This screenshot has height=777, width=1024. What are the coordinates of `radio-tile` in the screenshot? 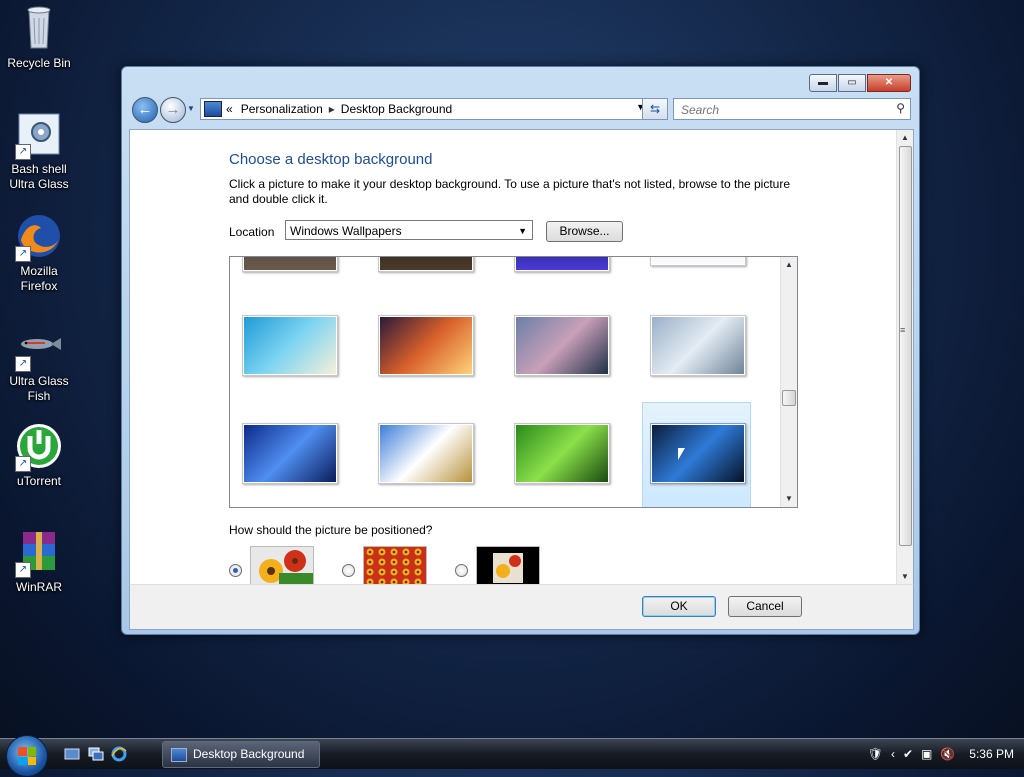 It's located at (348, 570).